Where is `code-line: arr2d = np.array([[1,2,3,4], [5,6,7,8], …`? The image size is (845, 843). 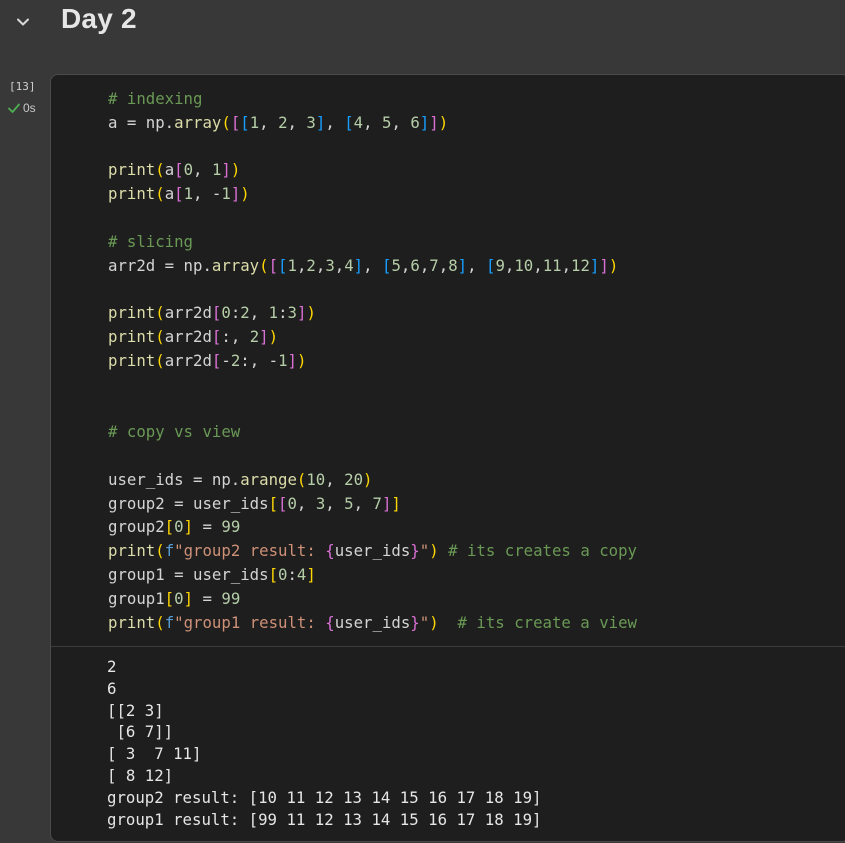
code-line: arr2d = np.array([[1,2,3,4], [5,6,7,8], … is located at coordinates (476, 266).